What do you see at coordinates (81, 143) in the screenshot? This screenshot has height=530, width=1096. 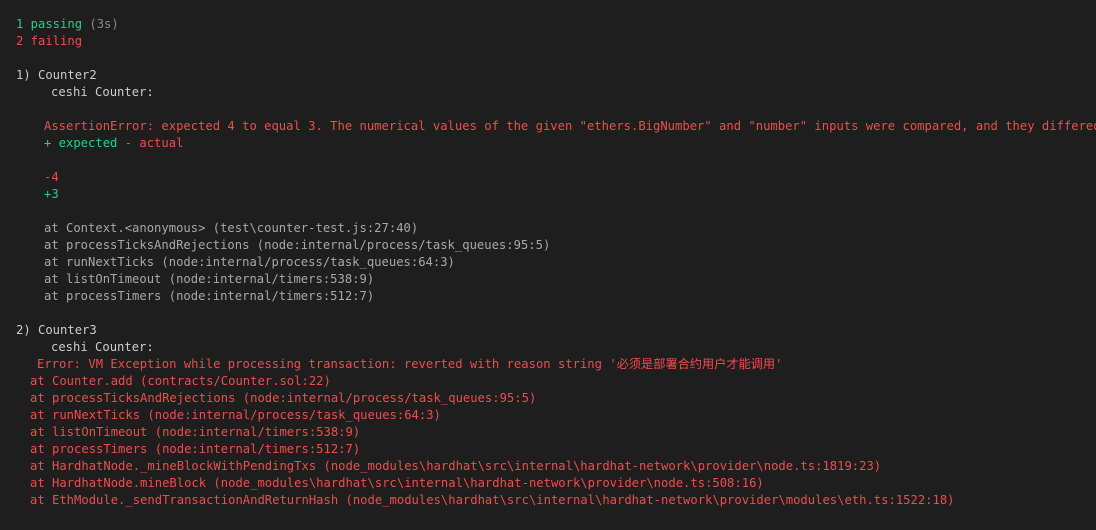 I see `diff-expected-label: + expected` at bounding box center [81, 143].